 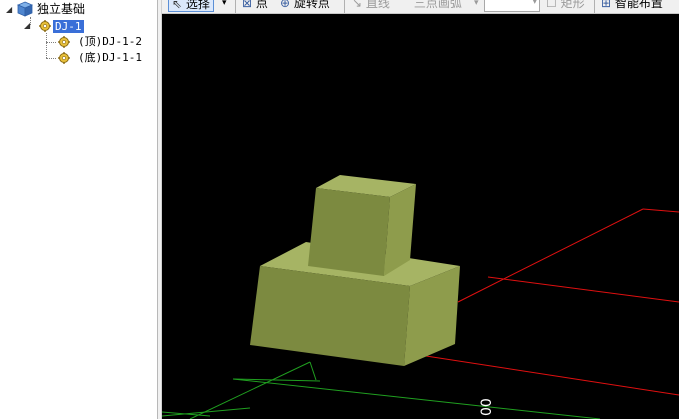 What do you see at coordinates (512, 6) in the screenshot?
I see `drawing-mode-combo: ▾` at bounding box center [512, 6].